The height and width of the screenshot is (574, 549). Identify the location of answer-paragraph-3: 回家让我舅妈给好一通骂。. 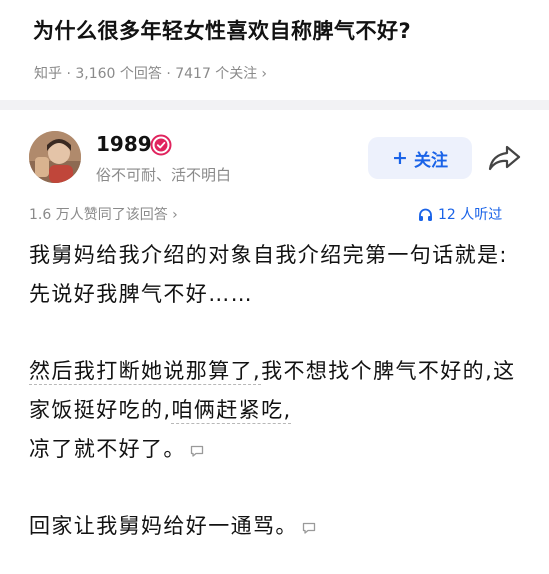
(279, 526).